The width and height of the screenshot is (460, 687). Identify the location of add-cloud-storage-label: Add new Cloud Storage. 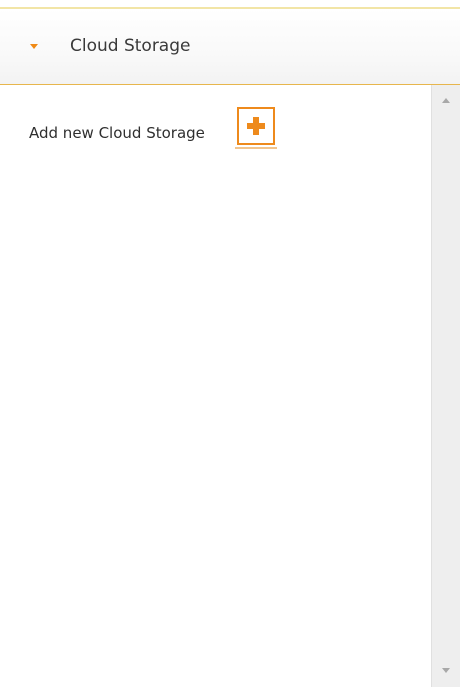
(117, 133).